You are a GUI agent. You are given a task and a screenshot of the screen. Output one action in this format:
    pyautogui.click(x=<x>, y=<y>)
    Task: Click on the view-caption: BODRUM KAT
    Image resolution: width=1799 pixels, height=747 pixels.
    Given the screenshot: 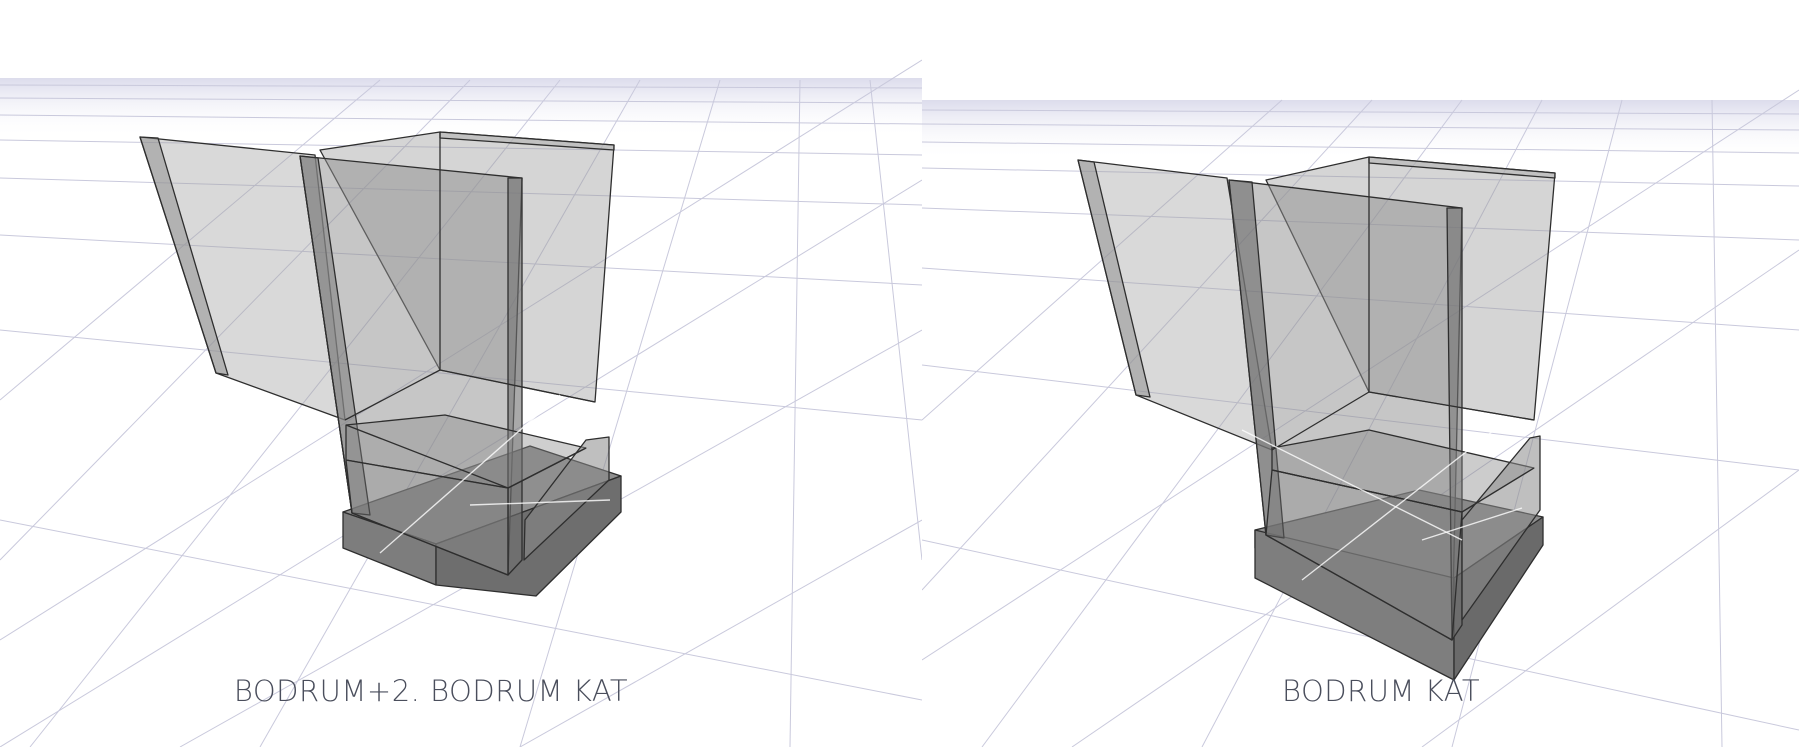 What is the action you would take?
    pyautogui.click(x=1381, y=691)
    